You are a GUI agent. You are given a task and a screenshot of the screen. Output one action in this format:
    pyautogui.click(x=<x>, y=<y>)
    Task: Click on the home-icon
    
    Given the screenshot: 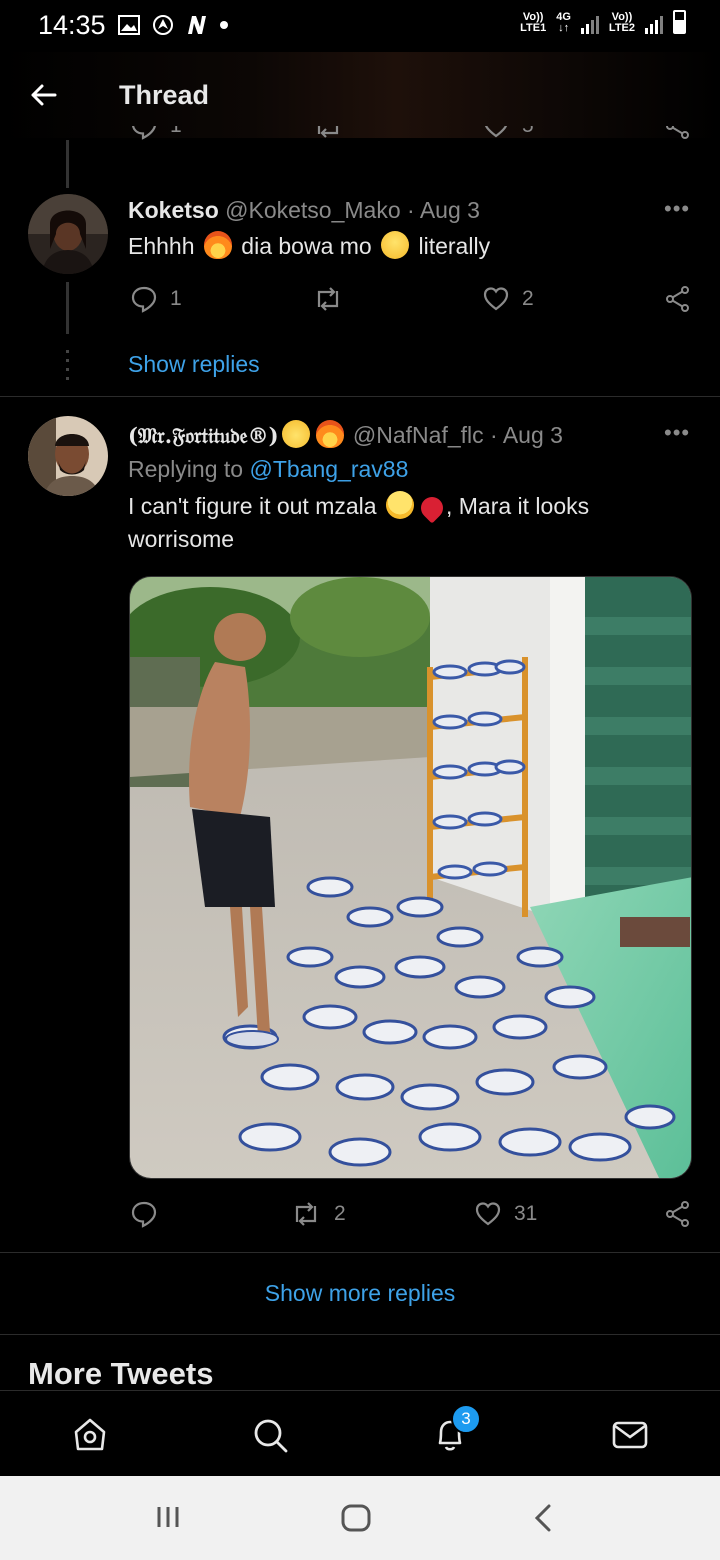 What is the action you would take?
    pyautogui.click(x=90, y=1435)
    